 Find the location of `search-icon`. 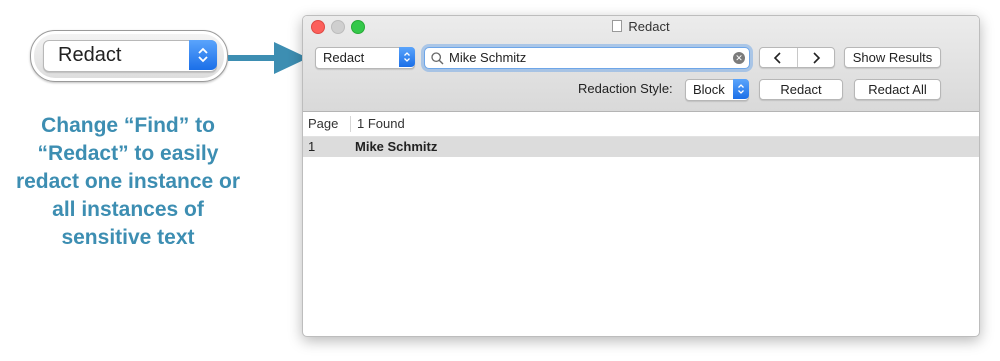

search-icon is located at coordinates (437, 61).